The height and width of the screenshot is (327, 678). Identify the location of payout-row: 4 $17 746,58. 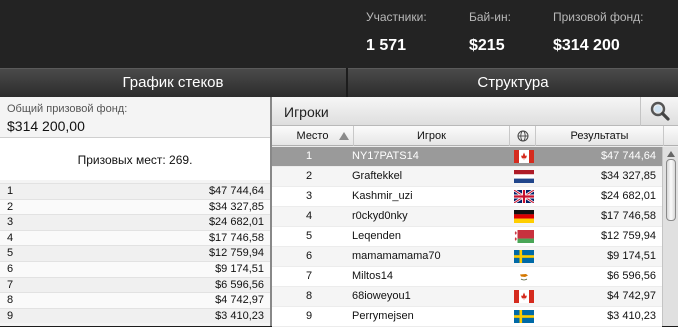
(135, 237).